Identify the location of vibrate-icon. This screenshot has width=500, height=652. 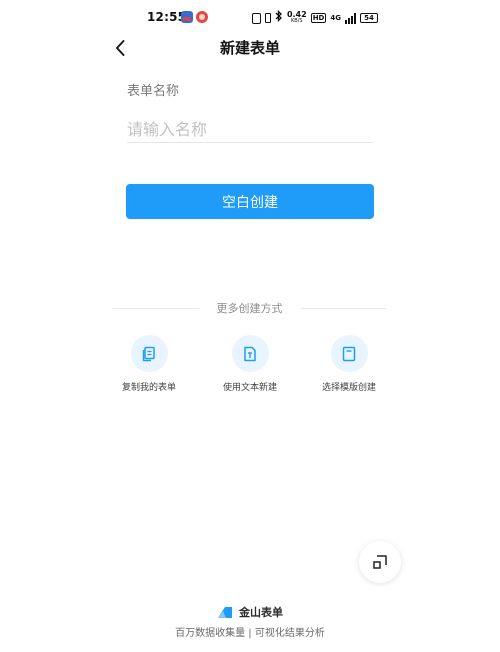
(267, 18).